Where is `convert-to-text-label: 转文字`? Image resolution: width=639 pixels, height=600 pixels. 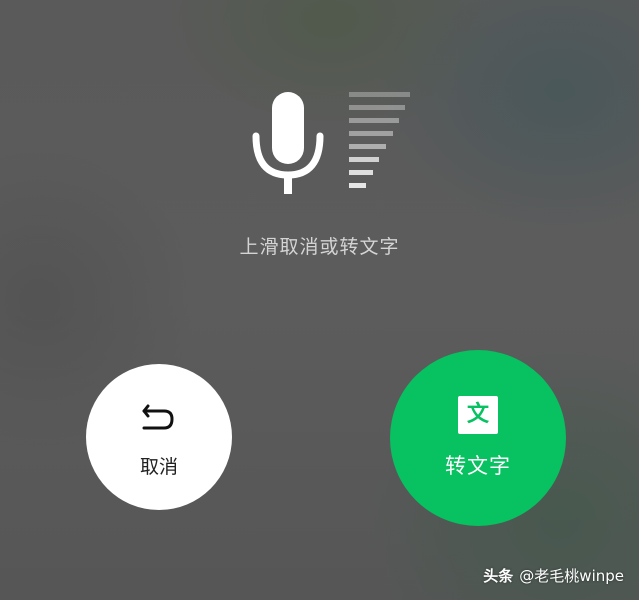 convert-to-text-label: 转文字 is located at coordinates (478, 466).